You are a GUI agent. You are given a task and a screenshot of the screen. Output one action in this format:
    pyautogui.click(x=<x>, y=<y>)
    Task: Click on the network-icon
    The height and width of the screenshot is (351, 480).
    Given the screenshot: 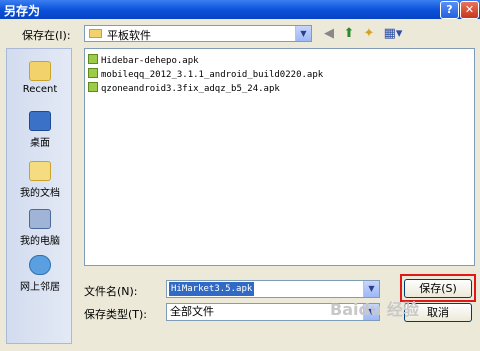 What is the action you would take?
    pyautogui.click(x=40, y=265)
    